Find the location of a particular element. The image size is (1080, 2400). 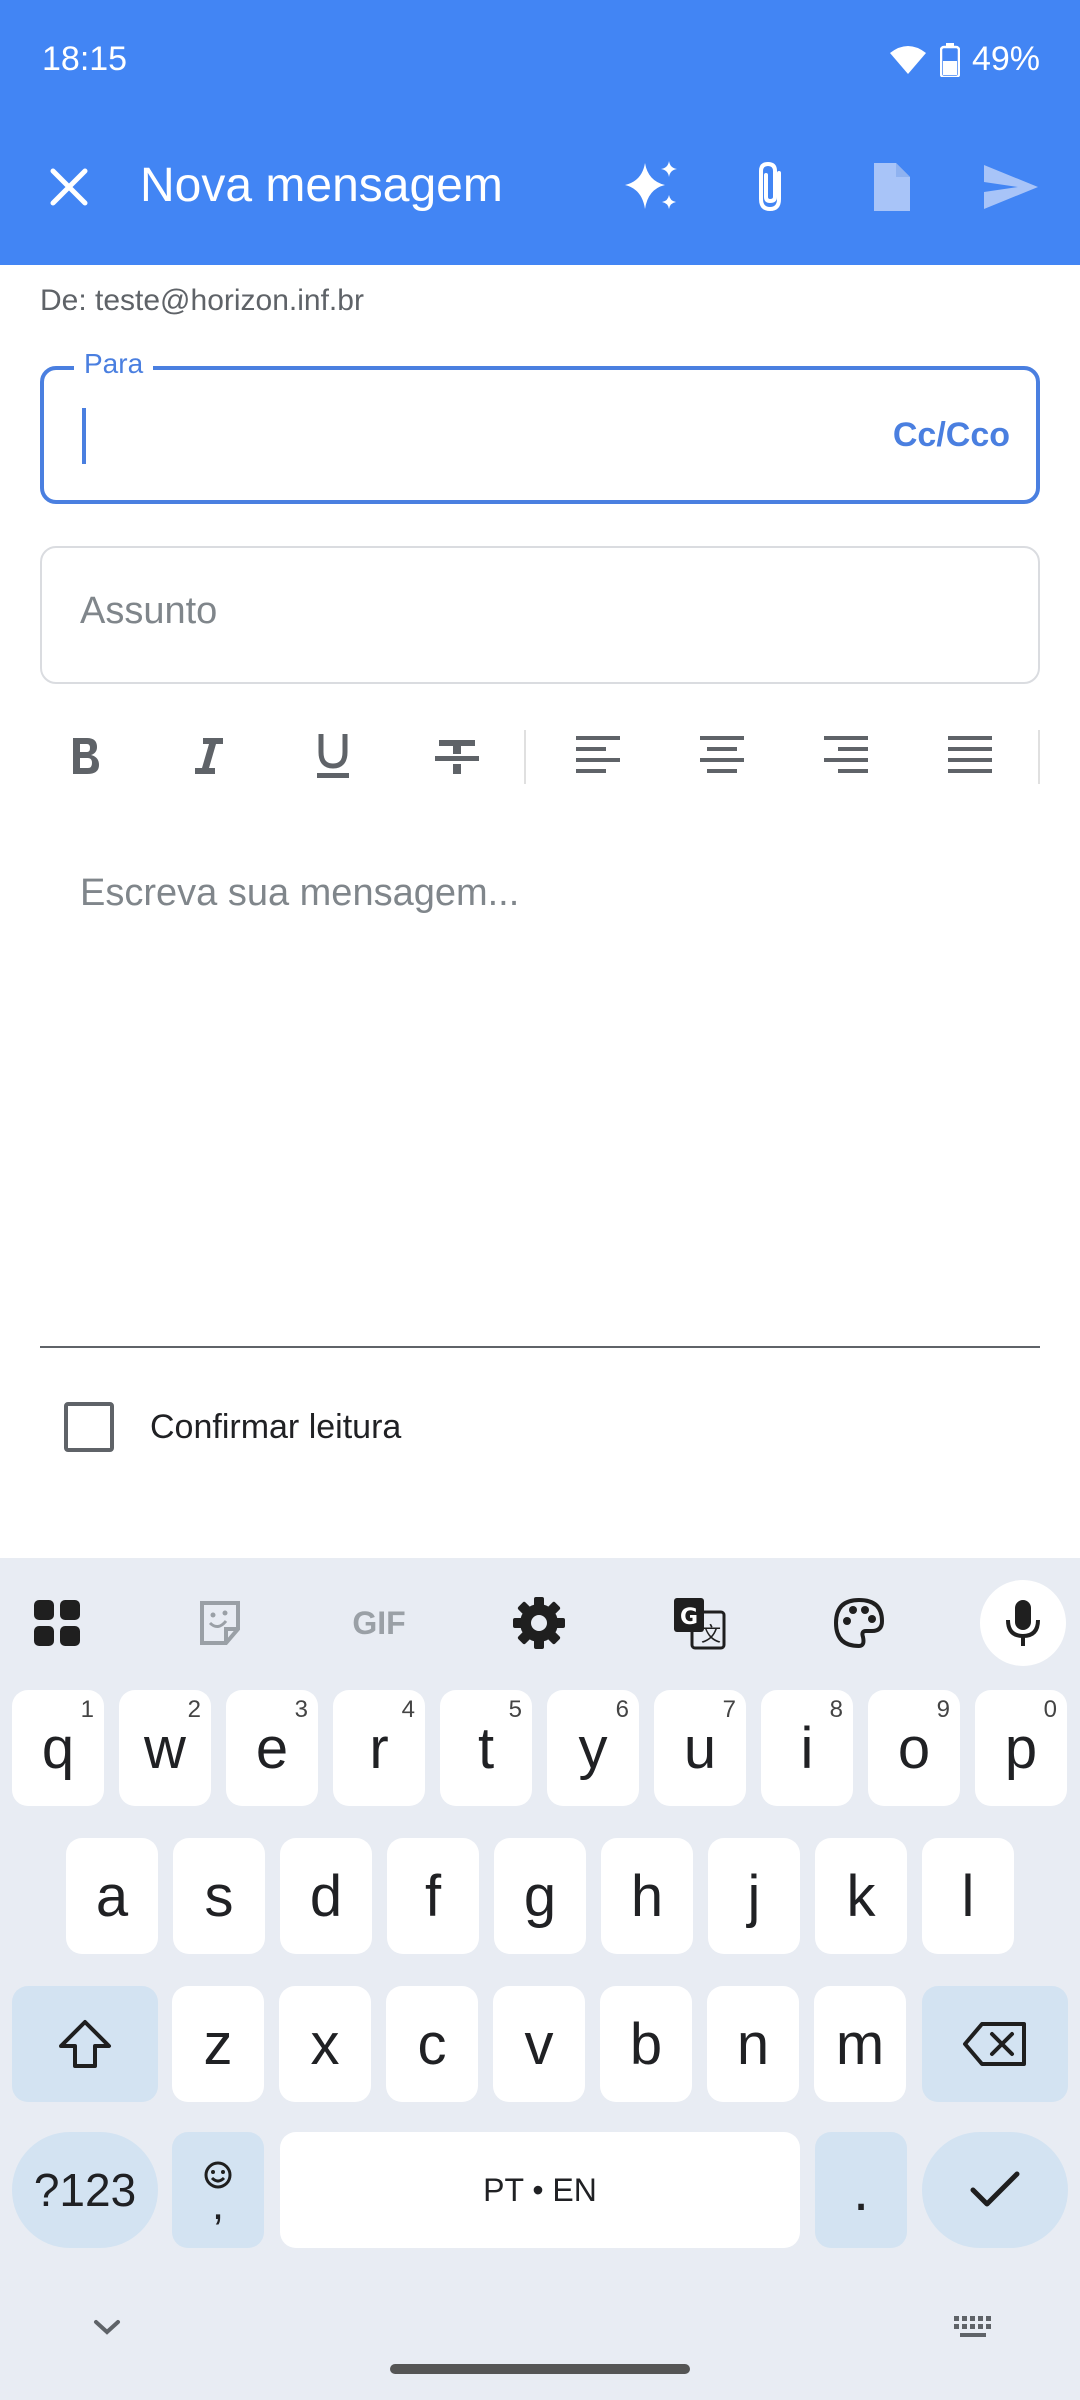

hide-keyboard-button is located at coordinates (107, 2327).